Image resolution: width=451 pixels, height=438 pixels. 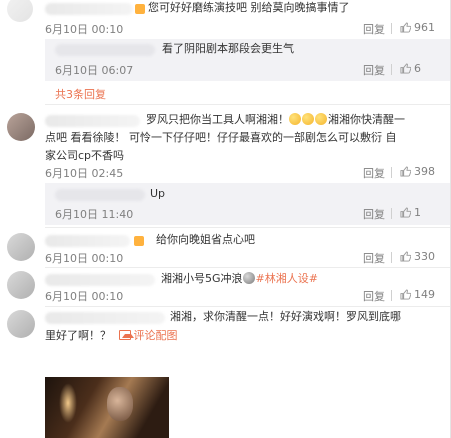 What do you see at coordinates (94, 70) in the screenshot?
I see `reply-time: 6月10日 06:07` at bounding box center [94, 70].